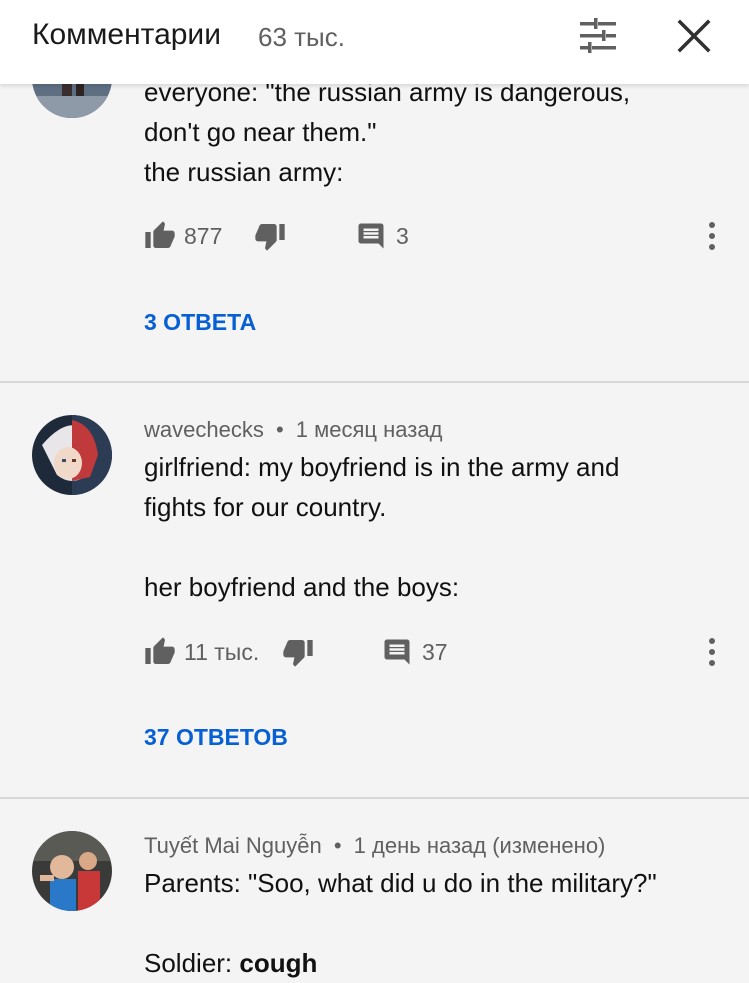 The height and width of the screenshot is (983, 749). What do you see at coordinates (200, 322) in the screenshot?
I see `view-replies-link: 3 ОТВЕТА` at bounding box center [200, 322].